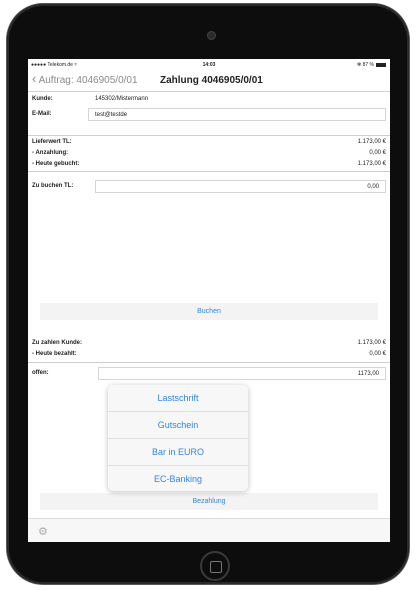  I want to click on zubuchen-input: 0,00, so click(240, 186).